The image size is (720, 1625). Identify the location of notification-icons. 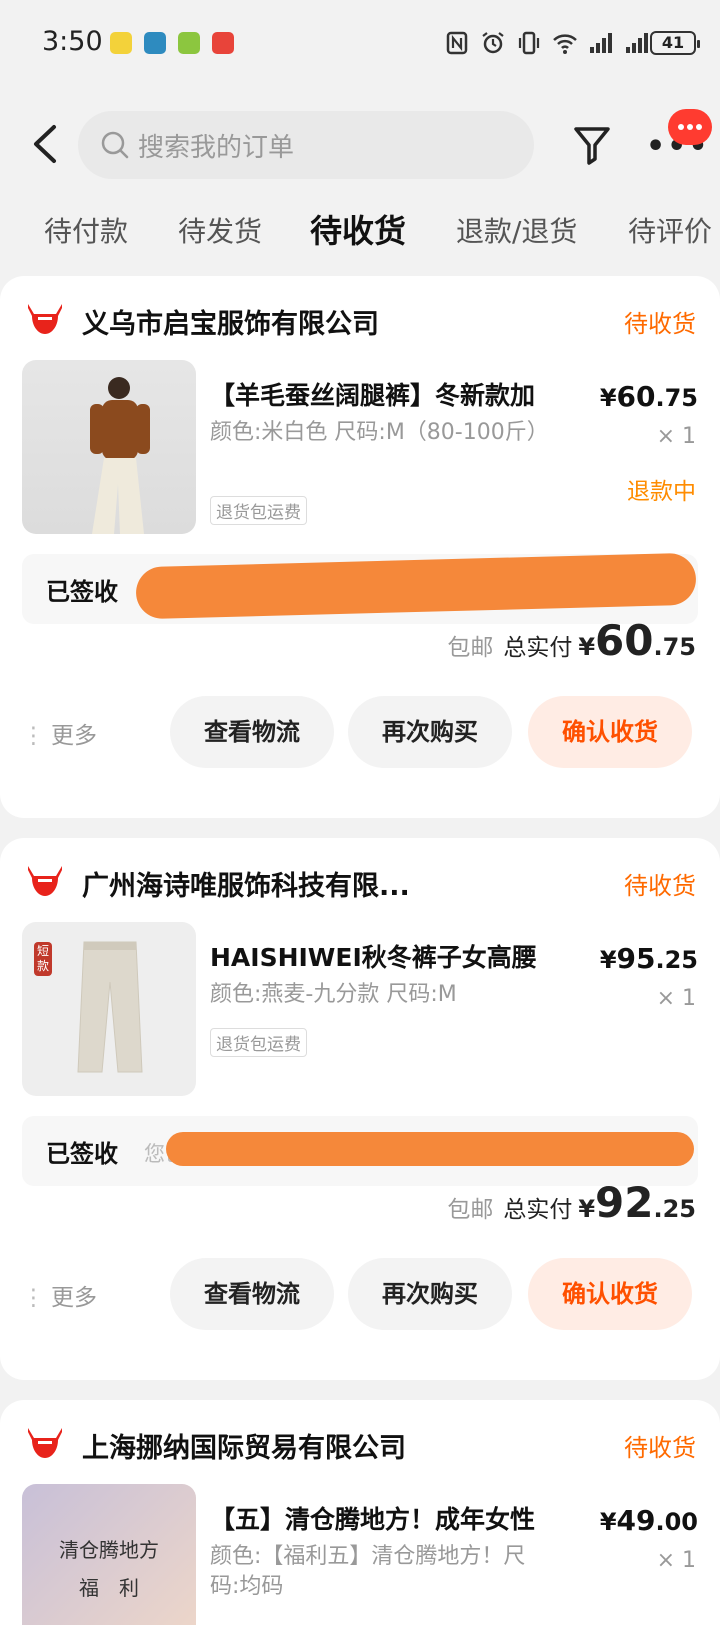
(172, 43).